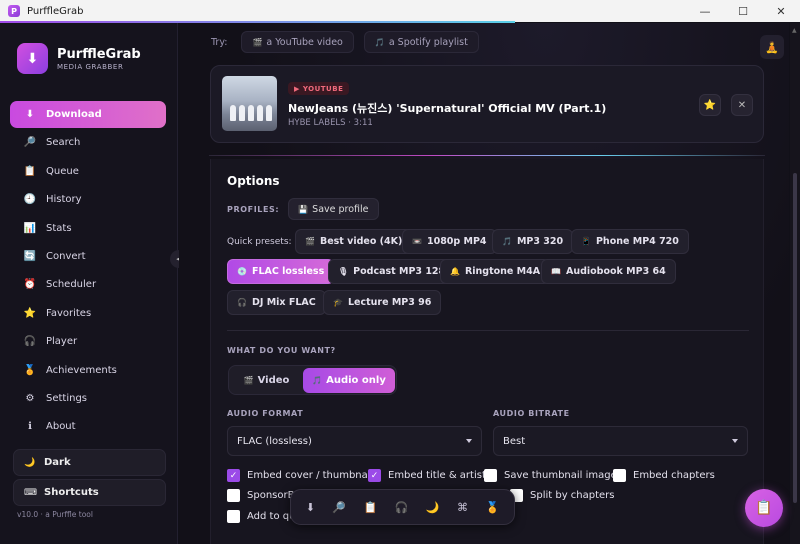 This screenshot has width=800, height=544. I want to click on sidebar-item-player: 🎧 Player, so click(88, 341).